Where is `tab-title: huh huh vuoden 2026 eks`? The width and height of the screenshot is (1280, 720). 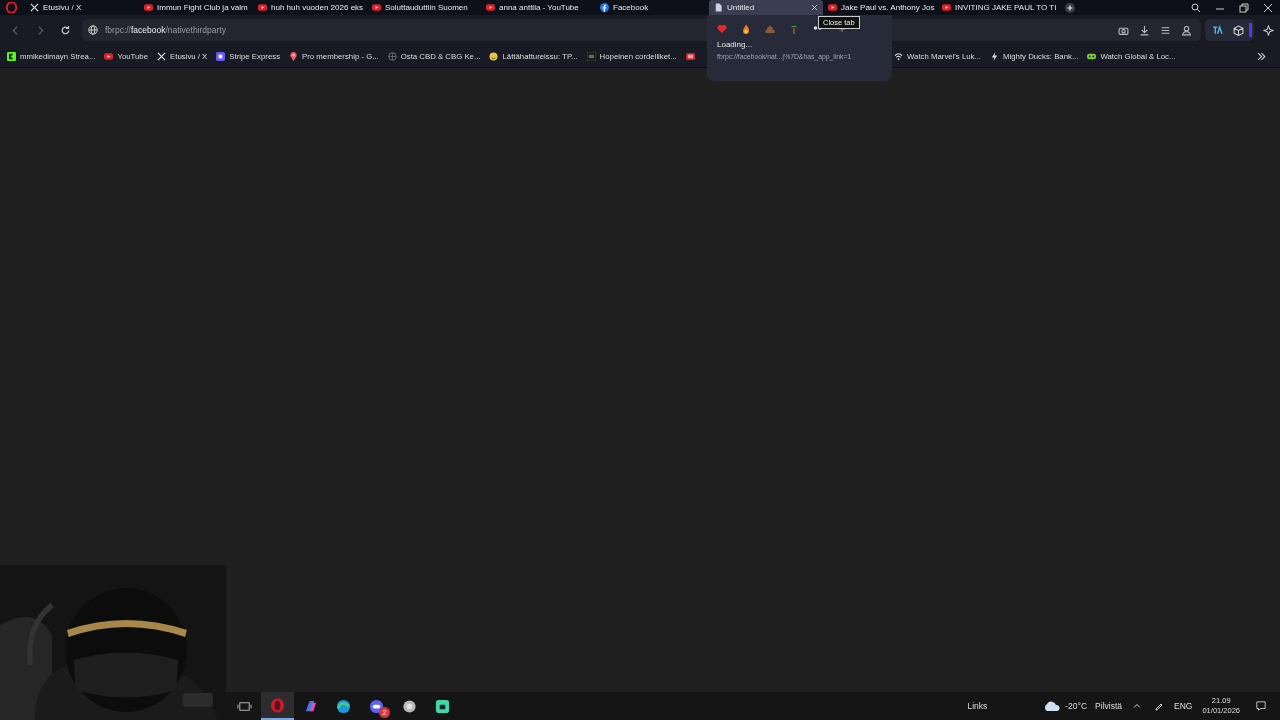 tab-title: huh huh vuoden 2026 eks is located at coordinates (317, 7).